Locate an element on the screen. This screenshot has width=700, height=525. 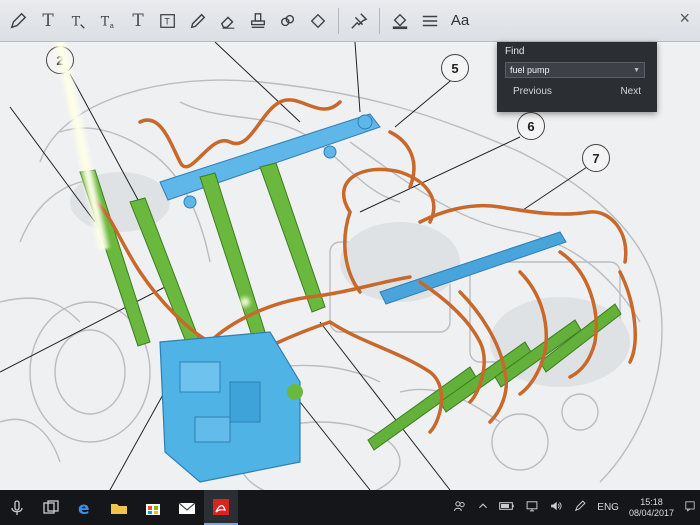
text-edit-icon: Ta is located at coordinates (108, 21).